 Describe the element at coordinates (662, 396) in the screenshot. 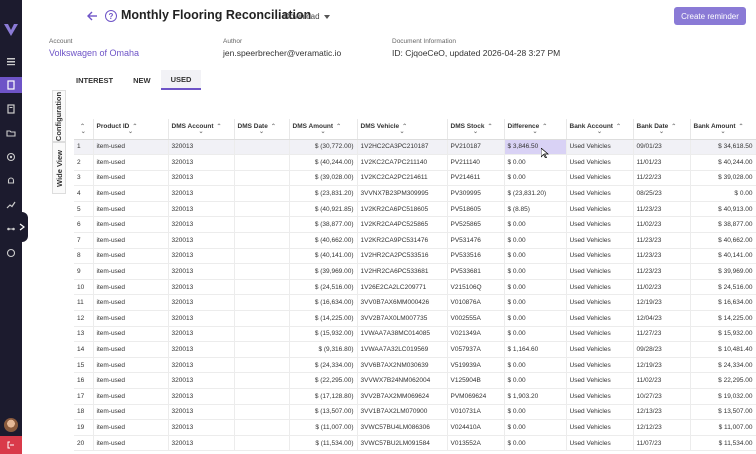

I see `table-cell: 10/27/23` at that location.